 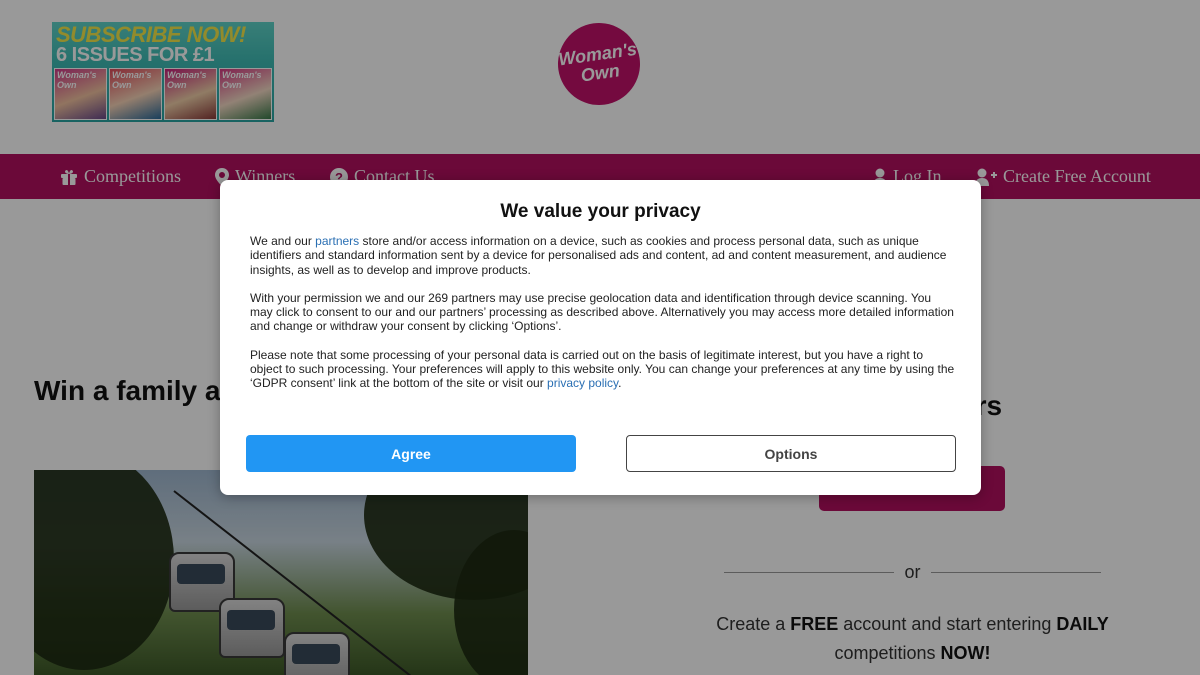 I want to click on privacy-policy-link: privacy policy, so click(x=582, y=383).